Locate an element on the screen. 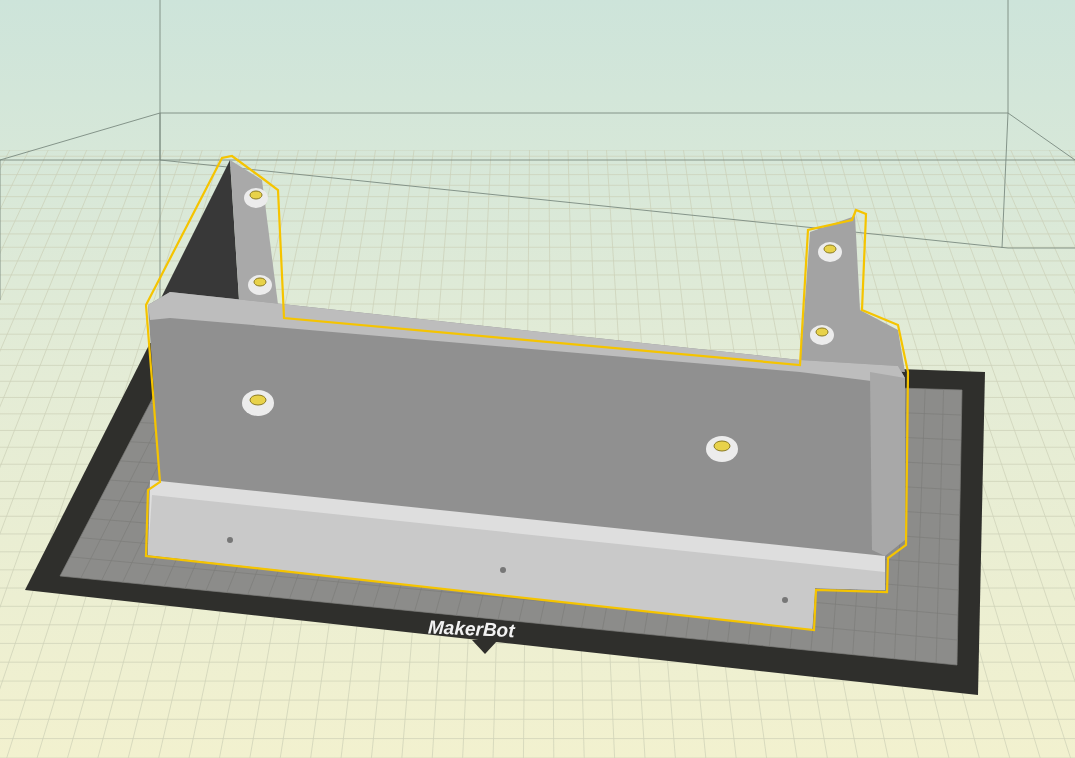 The image size is (1075, 758). logo-text: MakerBot is located at coordinates (471, 629).